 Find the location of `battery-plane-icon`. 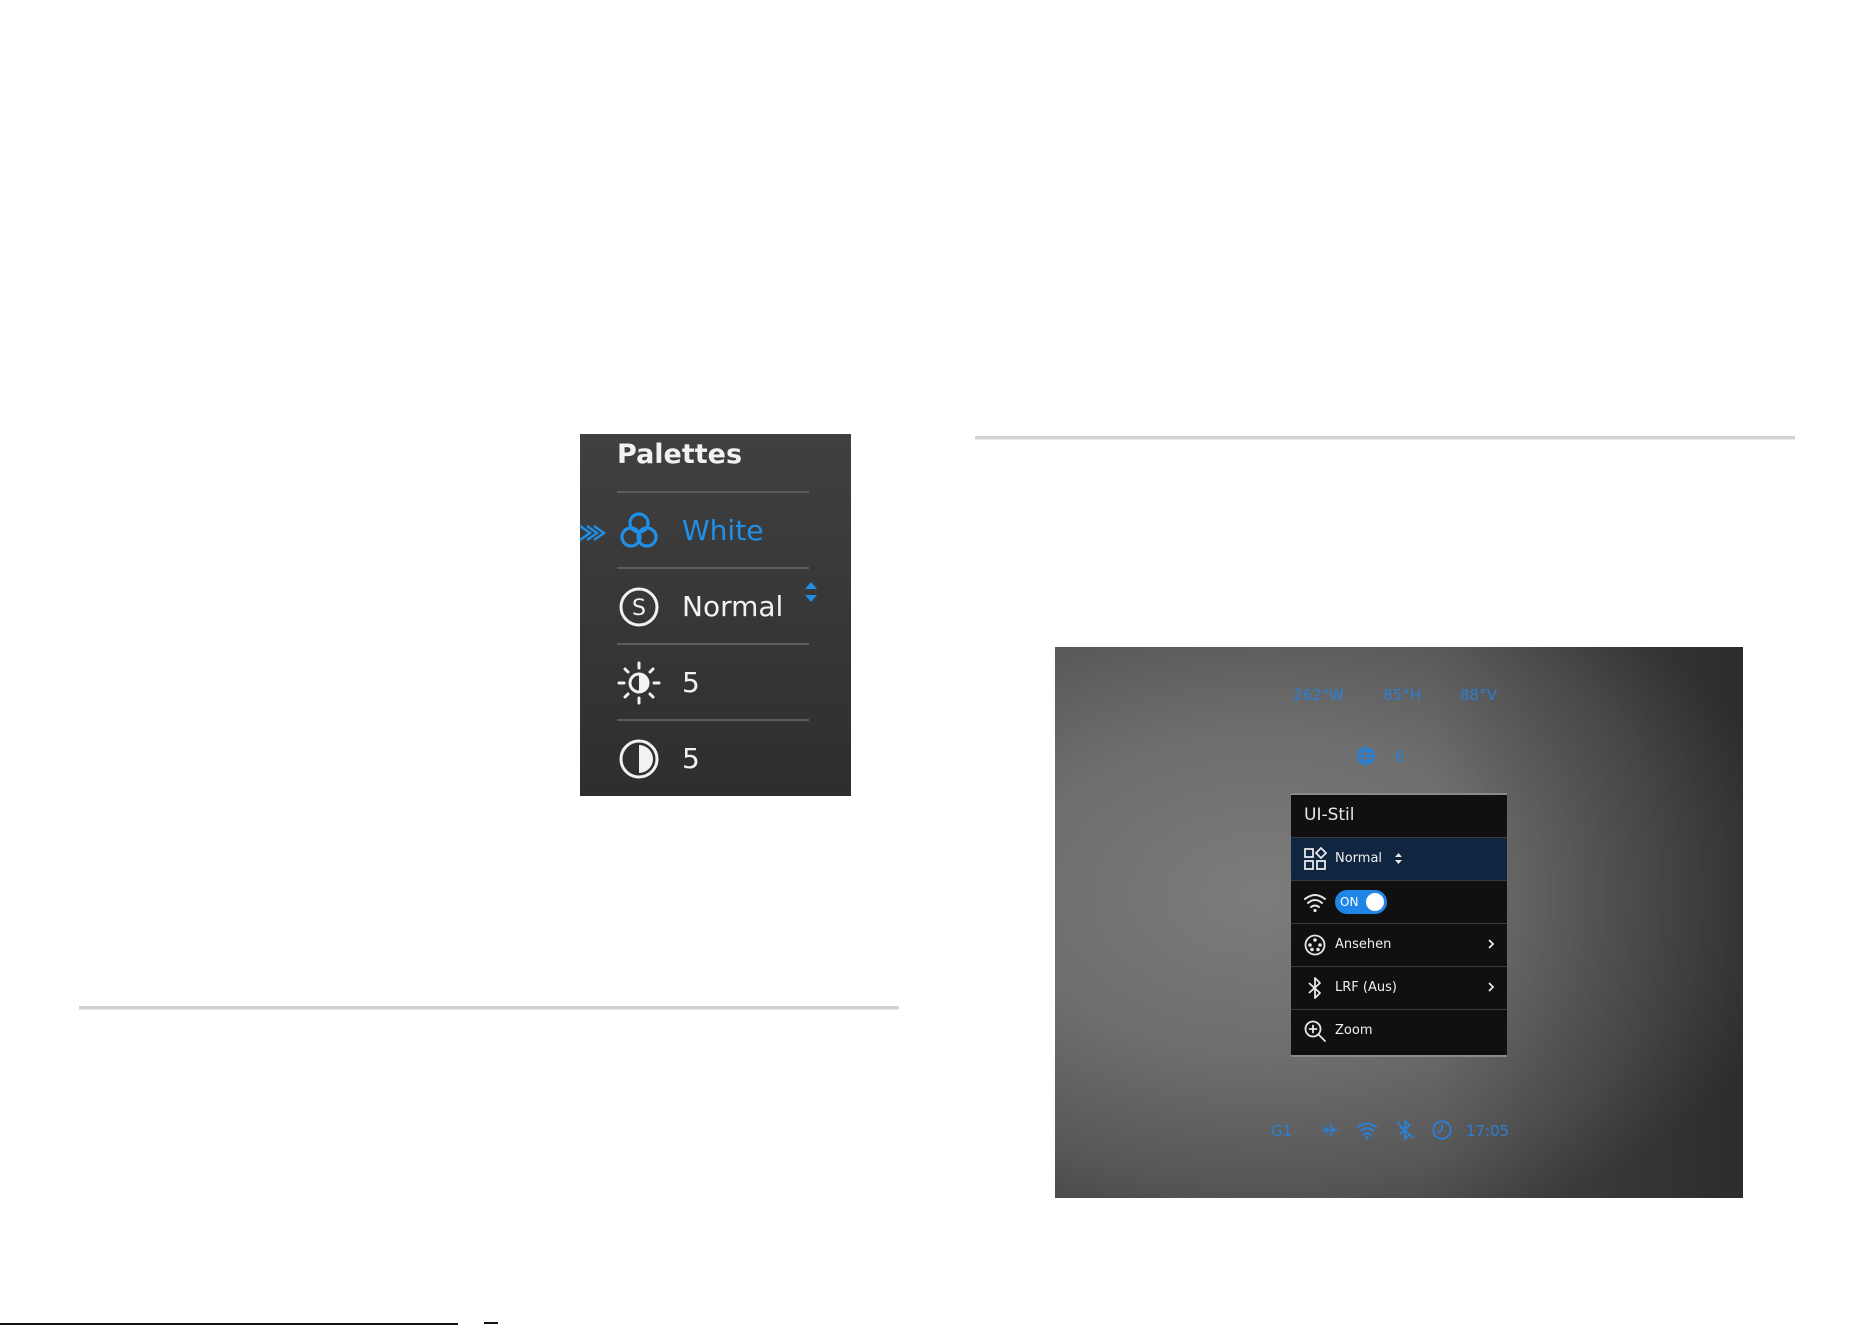

battery-plane-icon is located at coordinates (1330, 1130).